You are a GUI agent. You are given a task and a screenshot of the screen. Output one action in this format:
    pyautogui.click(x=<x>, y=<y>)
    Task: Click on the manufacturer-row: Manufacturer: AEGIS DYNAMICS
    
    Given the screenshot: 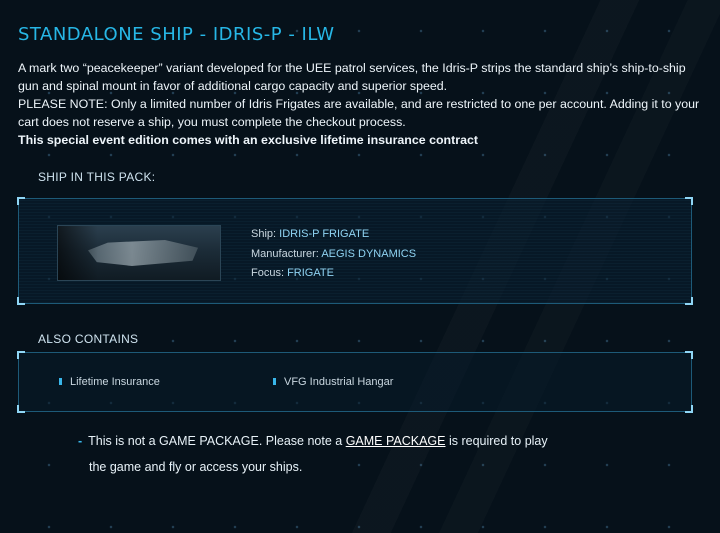 What is the action you would take?
    pyautogui.click(x=333, y=255)
    